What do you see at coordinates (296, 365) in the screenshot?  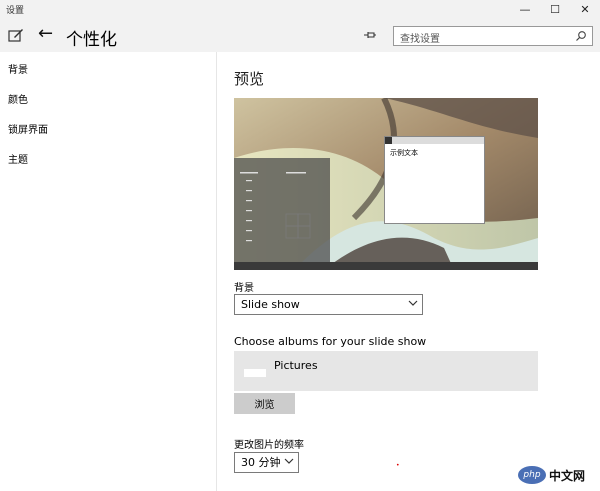 I see `album-name: Pictures` at bounding box center [296, 365].